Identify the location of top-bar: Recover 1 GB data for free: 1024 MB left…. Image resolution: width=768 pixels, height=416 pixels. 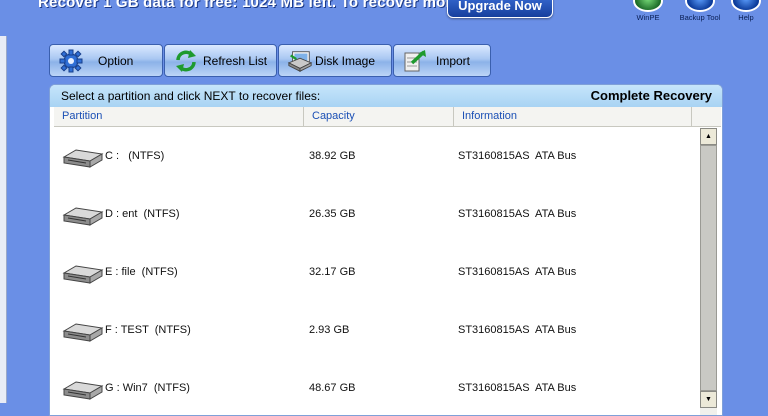
(384, 18).